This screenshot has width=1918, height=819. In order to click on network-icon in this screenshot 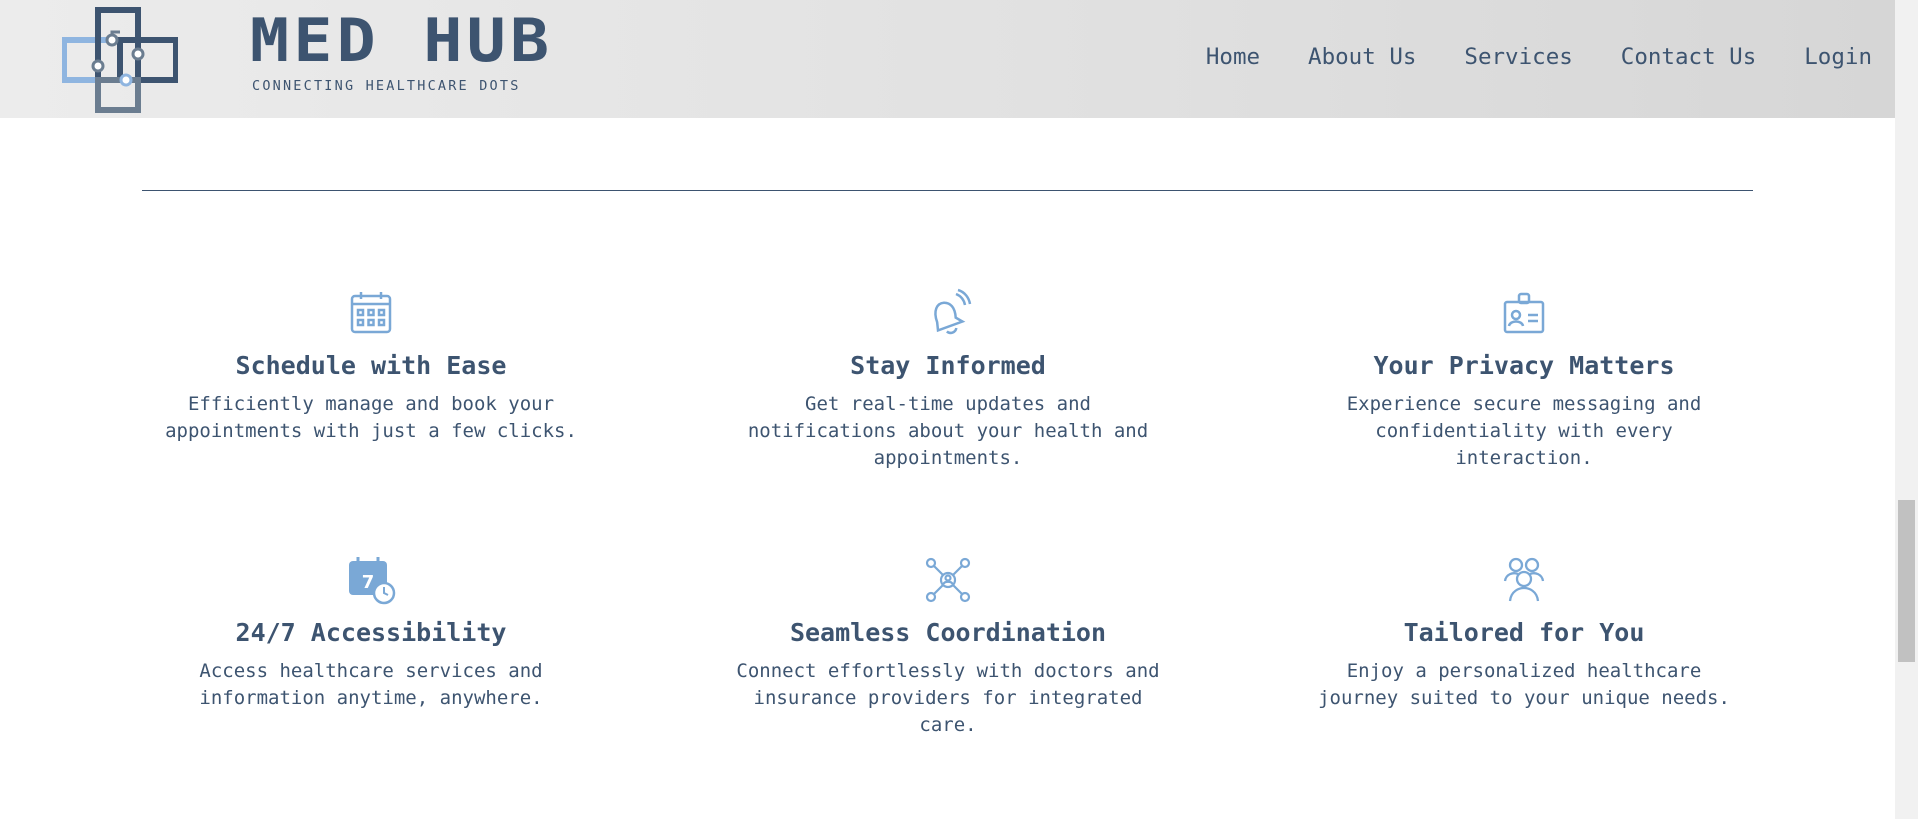, I will do `click(948, 580)`.